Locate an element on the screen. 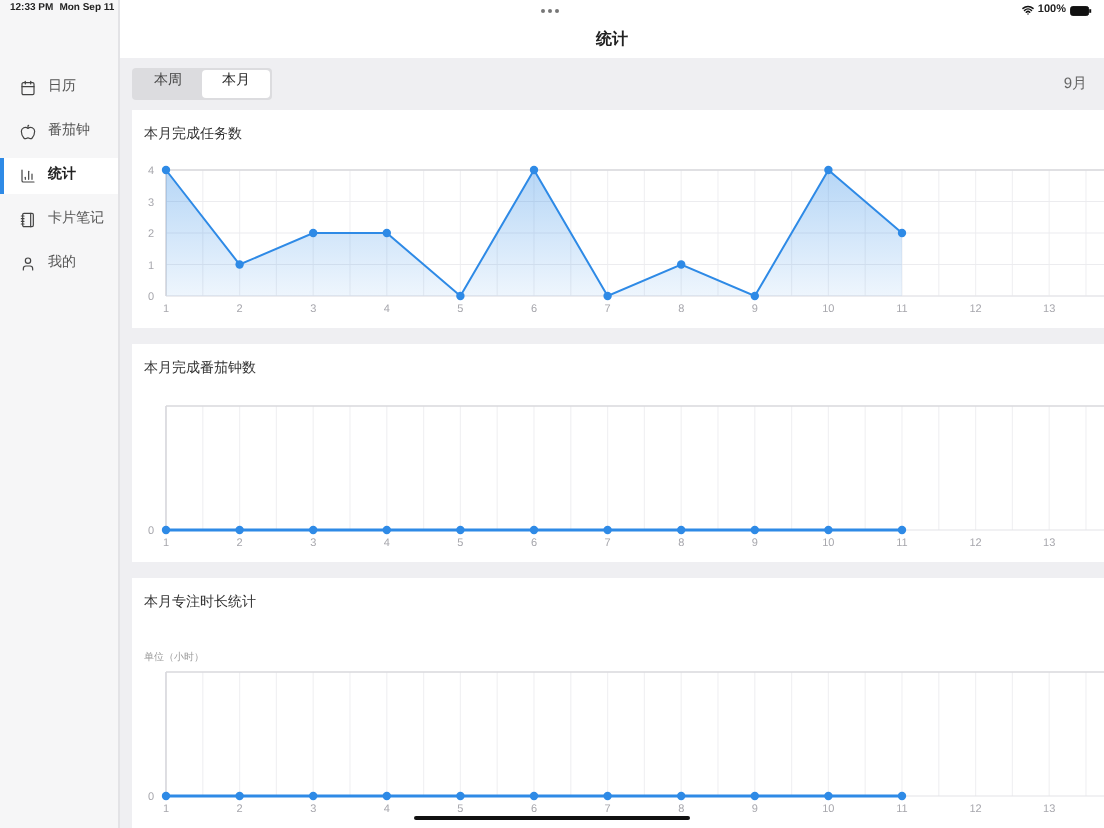 Image resolution: width=1104 pixels, height=828 pixels. bar-chart-icon is located at coordinates (28, 176).